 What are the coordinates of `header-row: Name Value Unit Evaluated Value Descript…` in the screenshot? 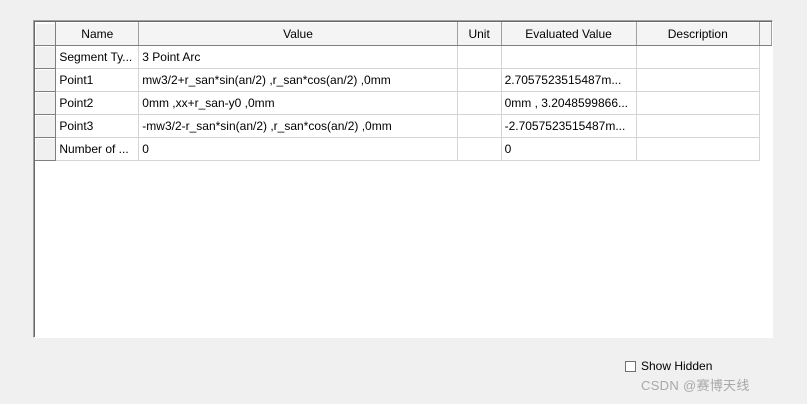 It's located at (403, 34).